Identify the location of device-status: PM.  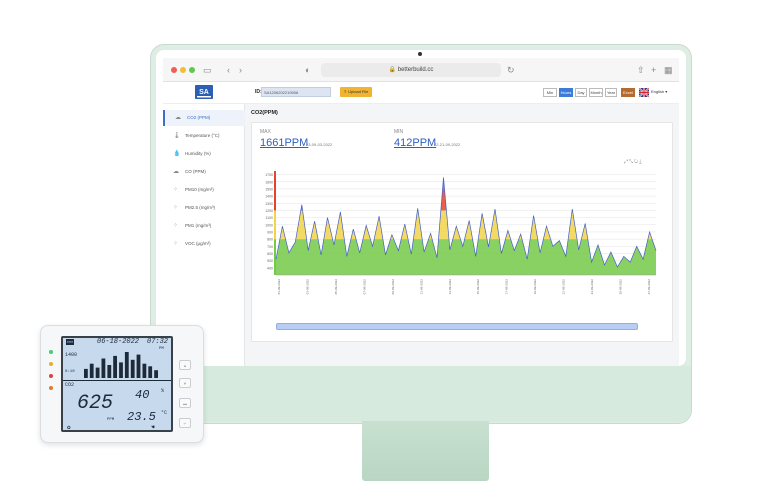
(161, 349).